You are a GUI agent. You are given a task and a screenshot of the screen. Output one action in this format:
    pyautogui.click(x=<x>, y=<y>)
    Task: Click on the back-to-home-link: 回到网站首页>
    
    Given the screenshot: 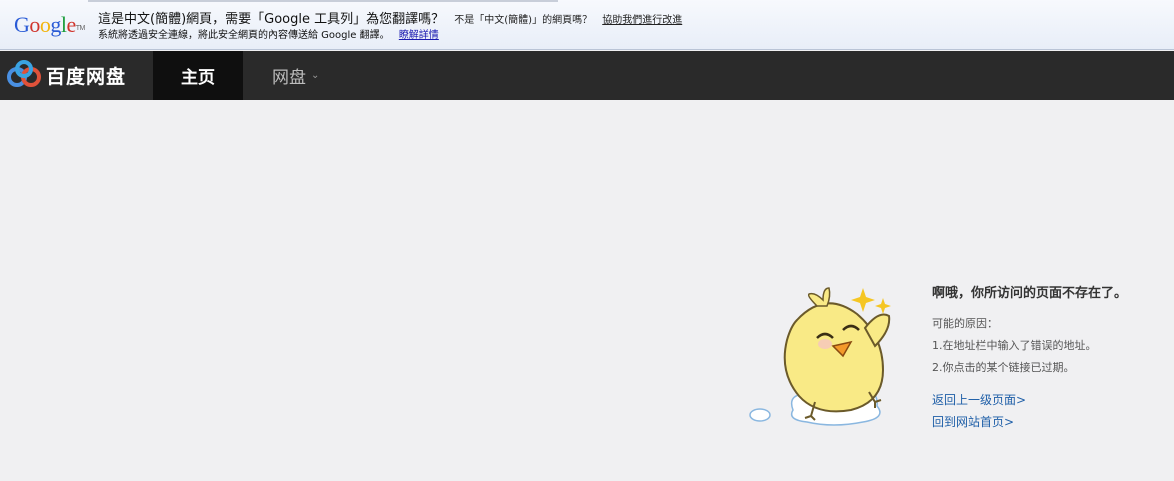 What is the action you would take?
    pyautogui.click(x=1052, y=422)
    